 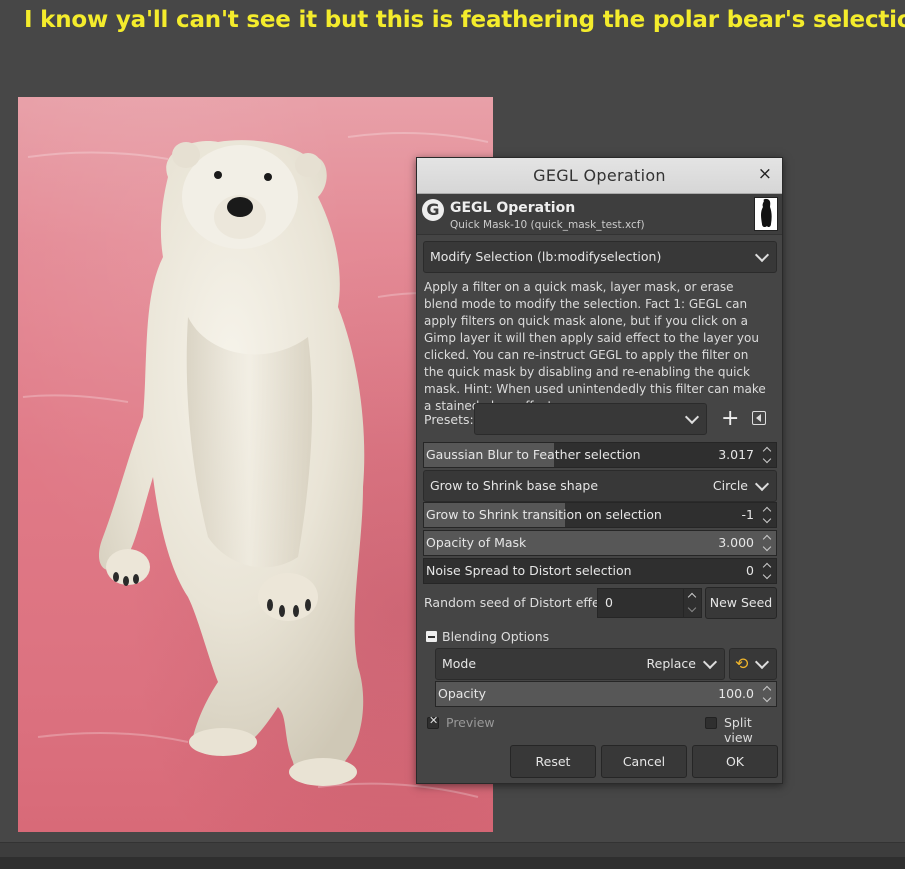 I want to click on random-seed-label: Random seed of Distort effect, so click(x=518, y=602).